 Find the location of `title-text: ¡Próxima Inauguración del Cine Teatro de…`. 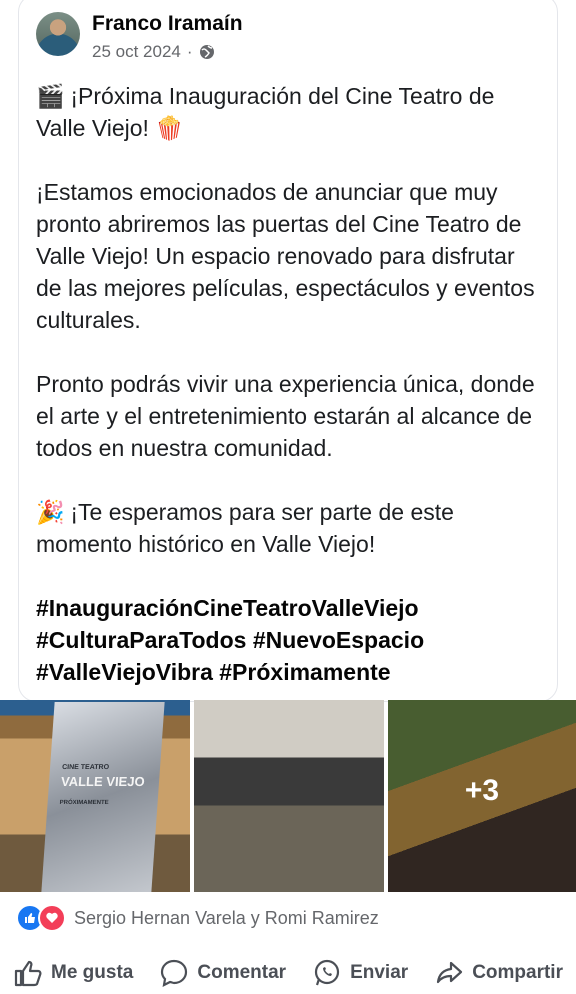

title-text: ¡Próxima Inauguración del Cine Teatro de… is located at coordinates (265, 112).